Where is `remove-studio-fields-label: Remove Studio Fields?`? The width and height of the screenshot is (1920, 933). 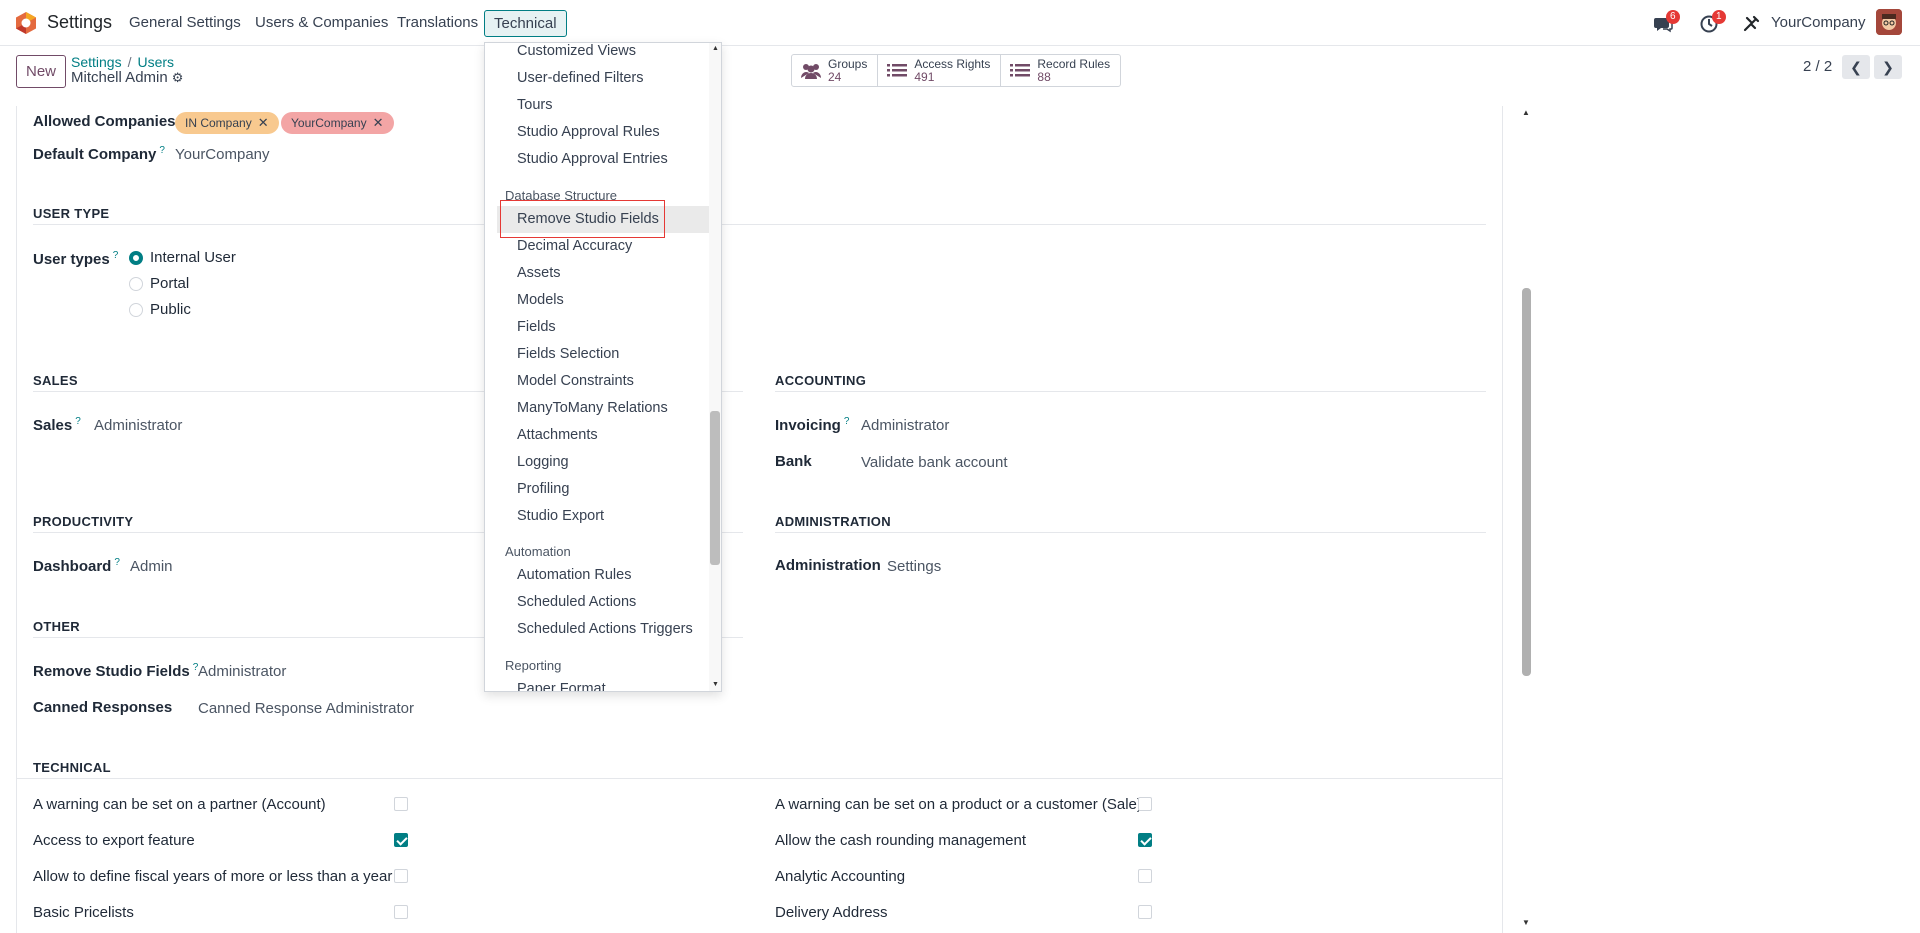
remove-studio-fields-label: Remove Studio Fields? is located at coordinates (116, 671).